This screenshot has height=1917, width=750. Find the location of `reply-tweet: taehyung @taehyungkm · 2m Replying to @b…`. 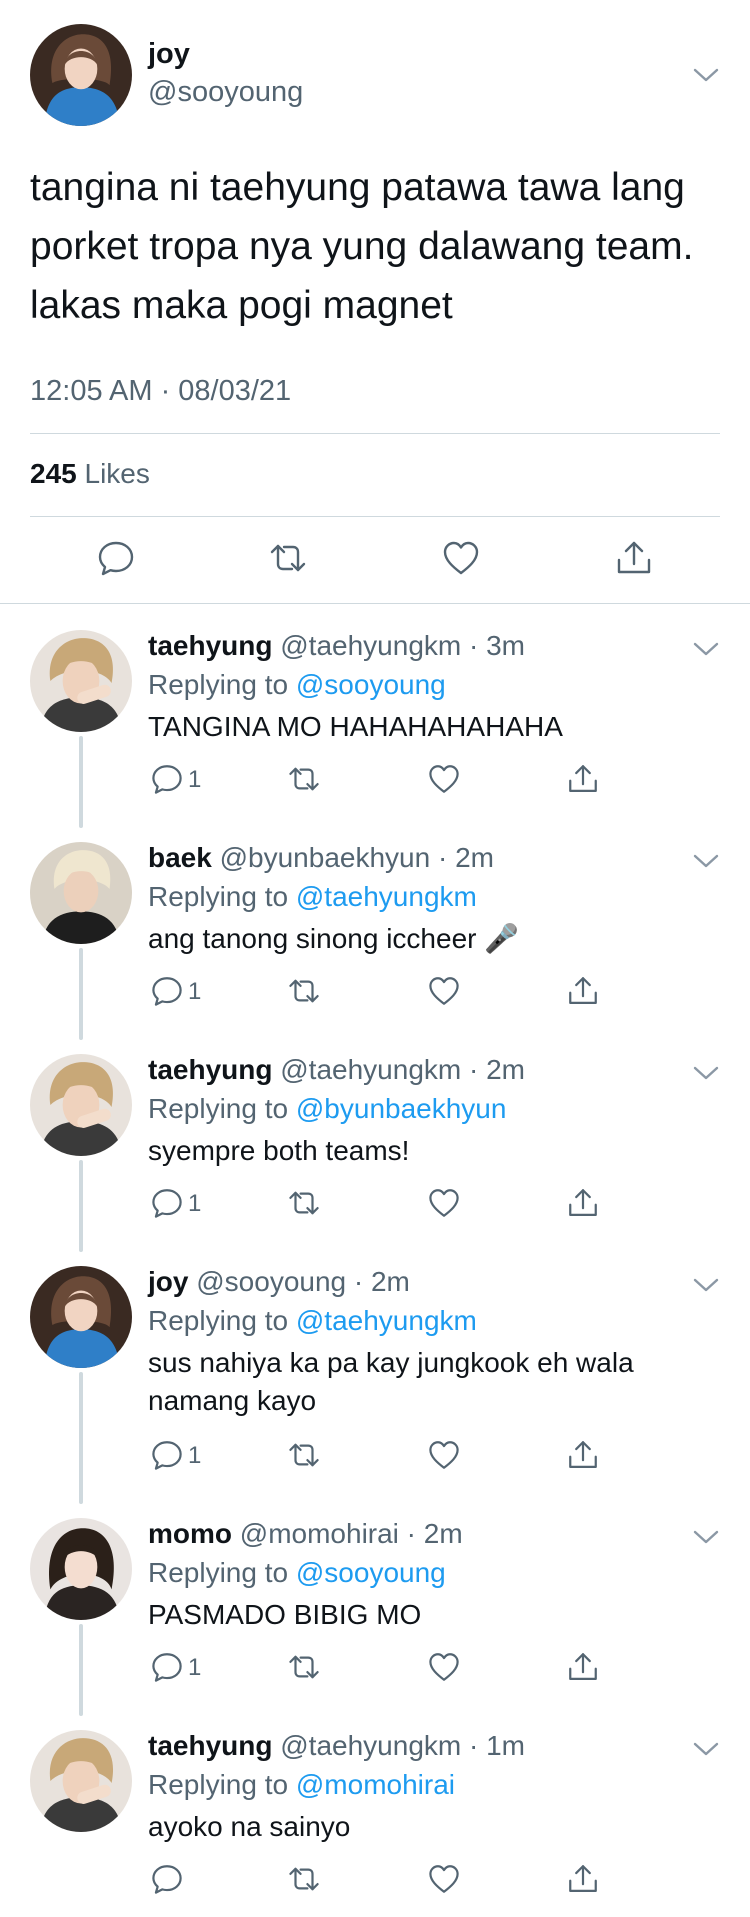

reply-tweet: taehyung @taehyungkm · 2m Replying to @b… is located at coordinates (375, 1141).